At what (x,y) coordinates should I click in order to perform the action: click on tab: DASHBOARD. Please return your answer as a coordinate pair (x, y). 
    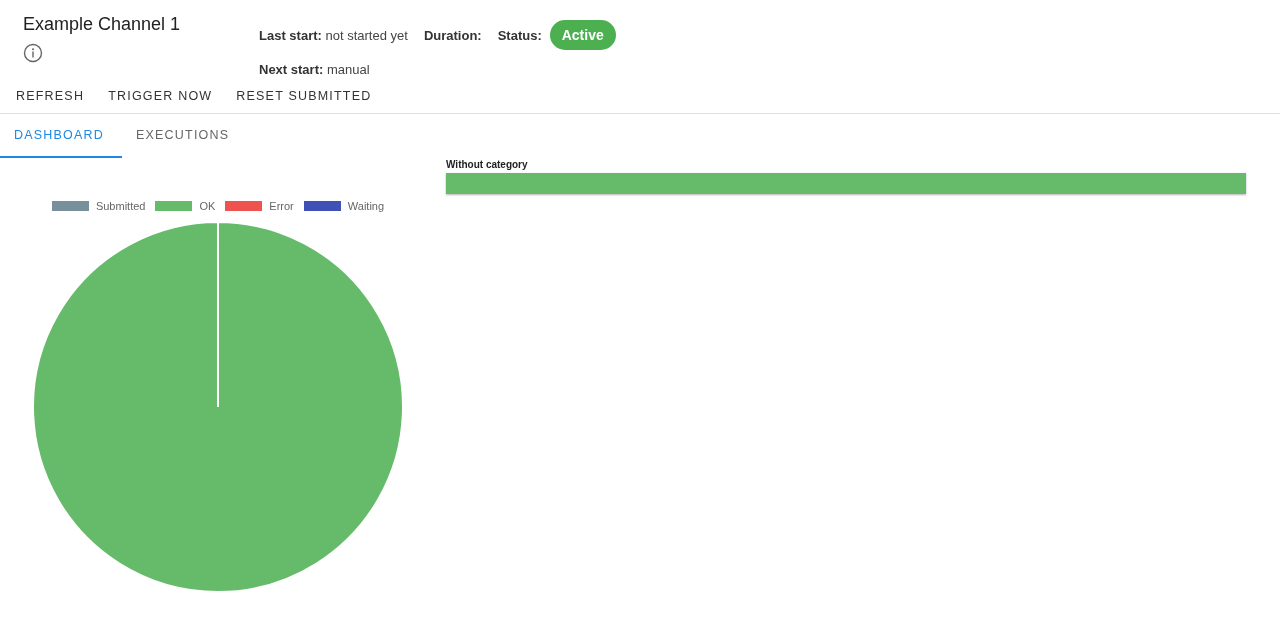
    Looking at the image, I should click on (61, 136).